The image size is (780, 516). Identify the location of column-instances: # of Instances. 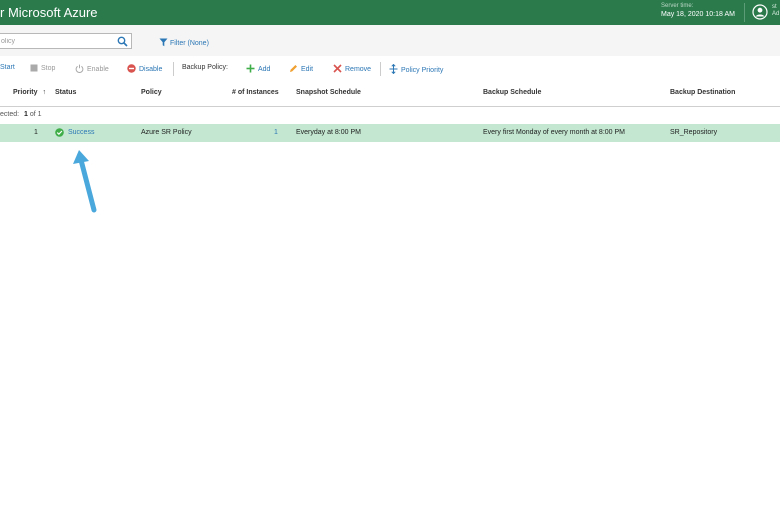
(255, 92).